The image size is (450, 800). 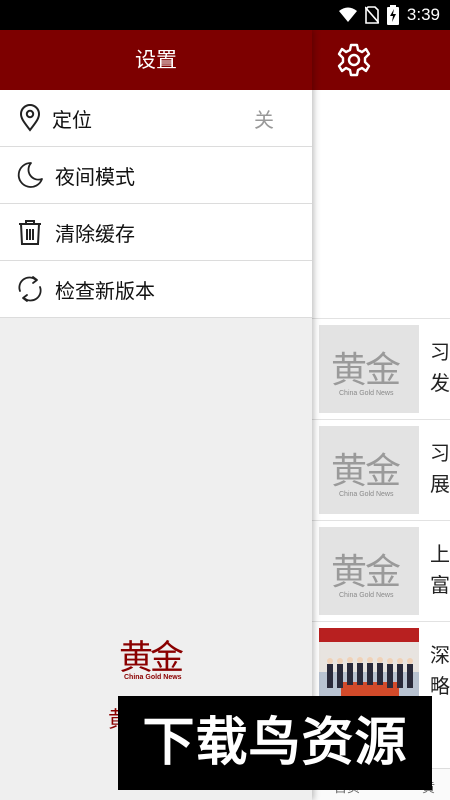 I want to click on menu-item-location: 定位 关, so click(x=156, y=118).